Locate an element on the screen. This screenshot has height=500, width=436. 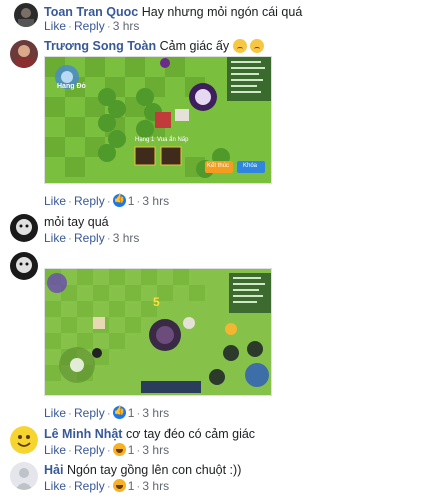
default-avatar-icon is located at coordinates (24, 476).